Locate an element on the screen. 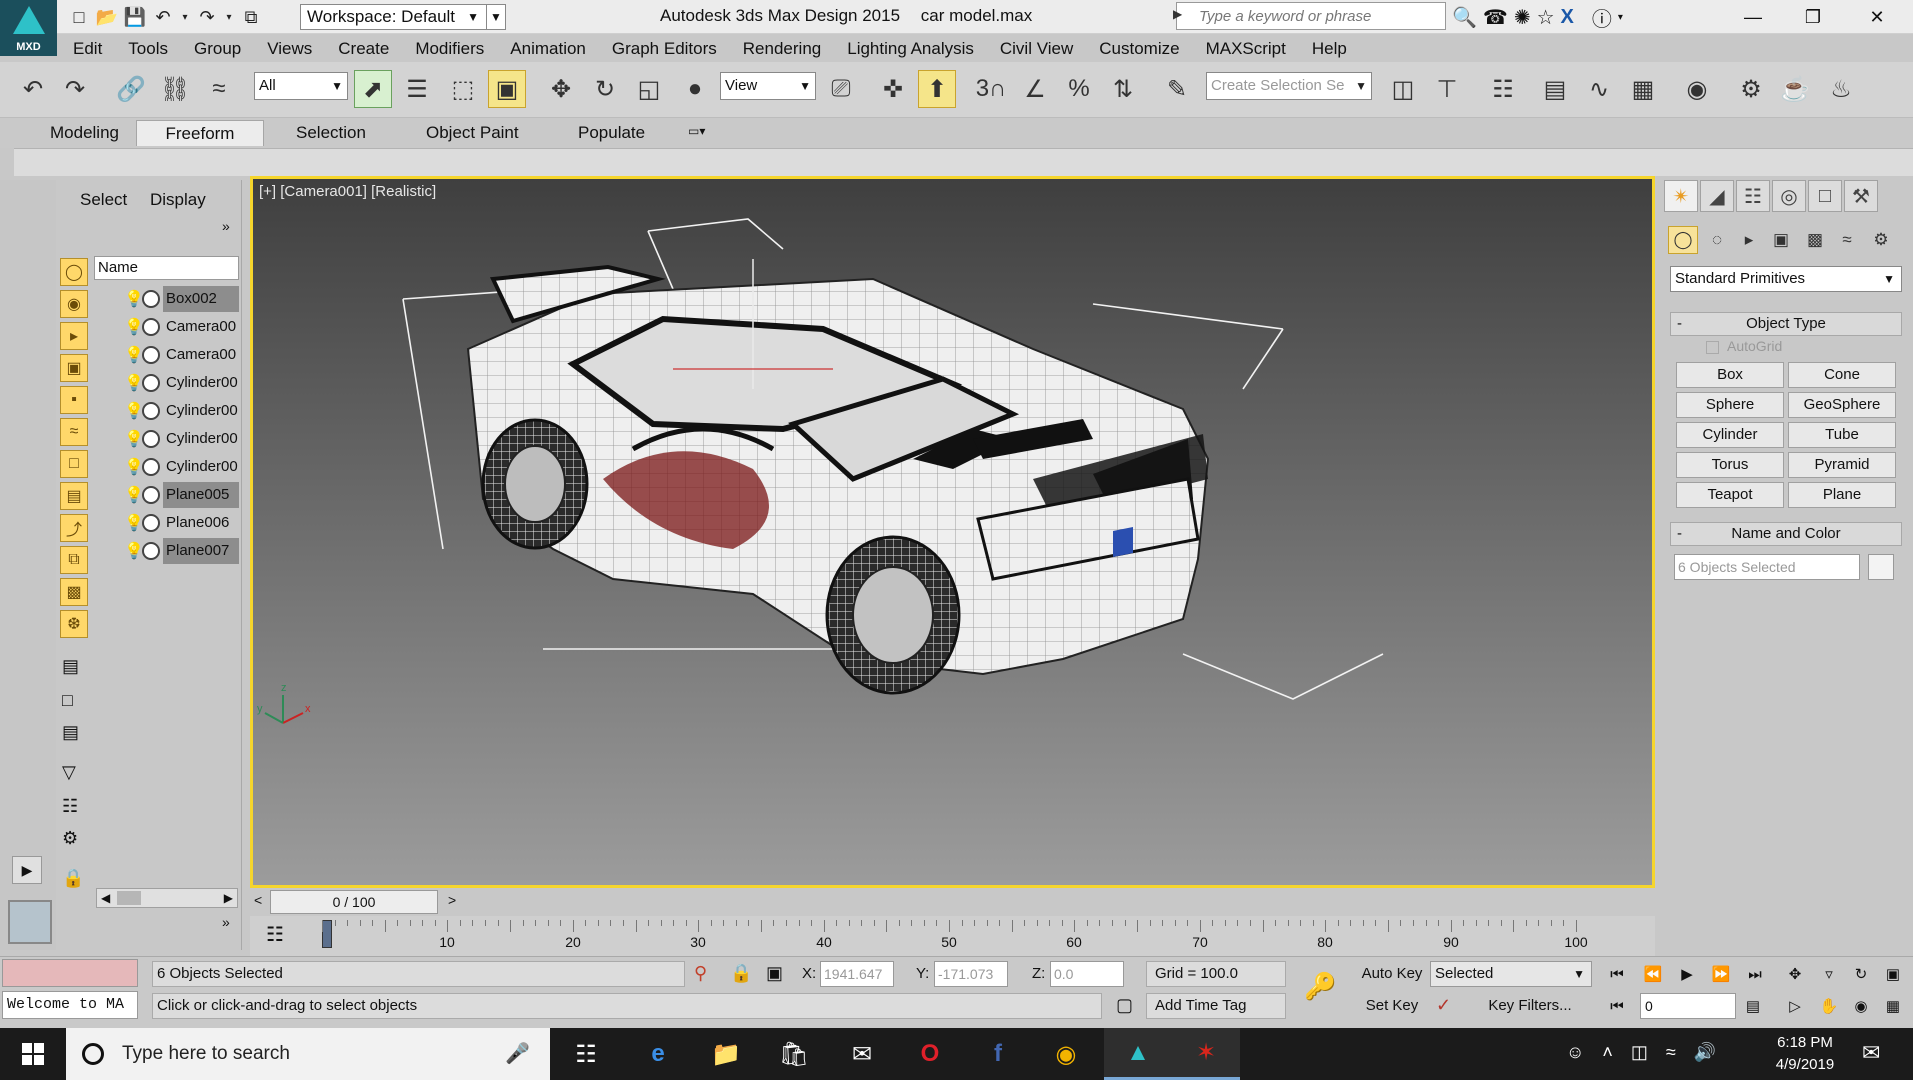 The height and width of the screenshot is (1080, 1913). display-bones-icon: ⤴ is located at coordinates (74, 528).